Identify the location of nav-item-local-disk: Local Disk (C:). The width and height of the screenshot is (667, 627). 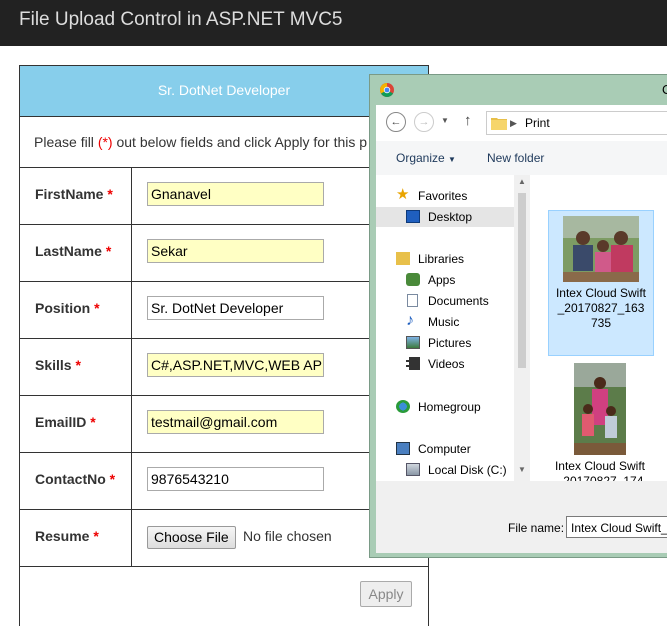
(445, 470).